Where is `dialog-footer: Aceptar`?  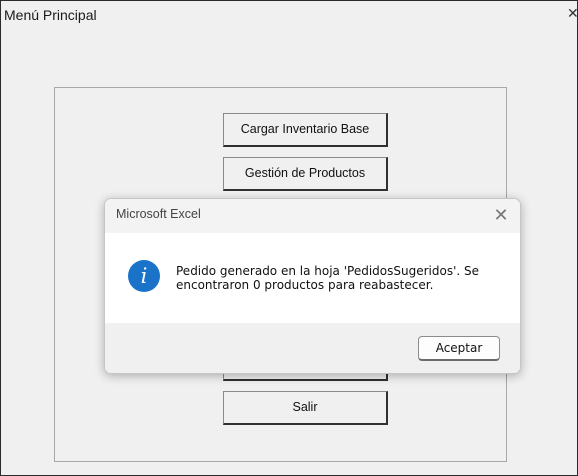
dialog-footer: Aceptar is located at coordinates (312, 348).